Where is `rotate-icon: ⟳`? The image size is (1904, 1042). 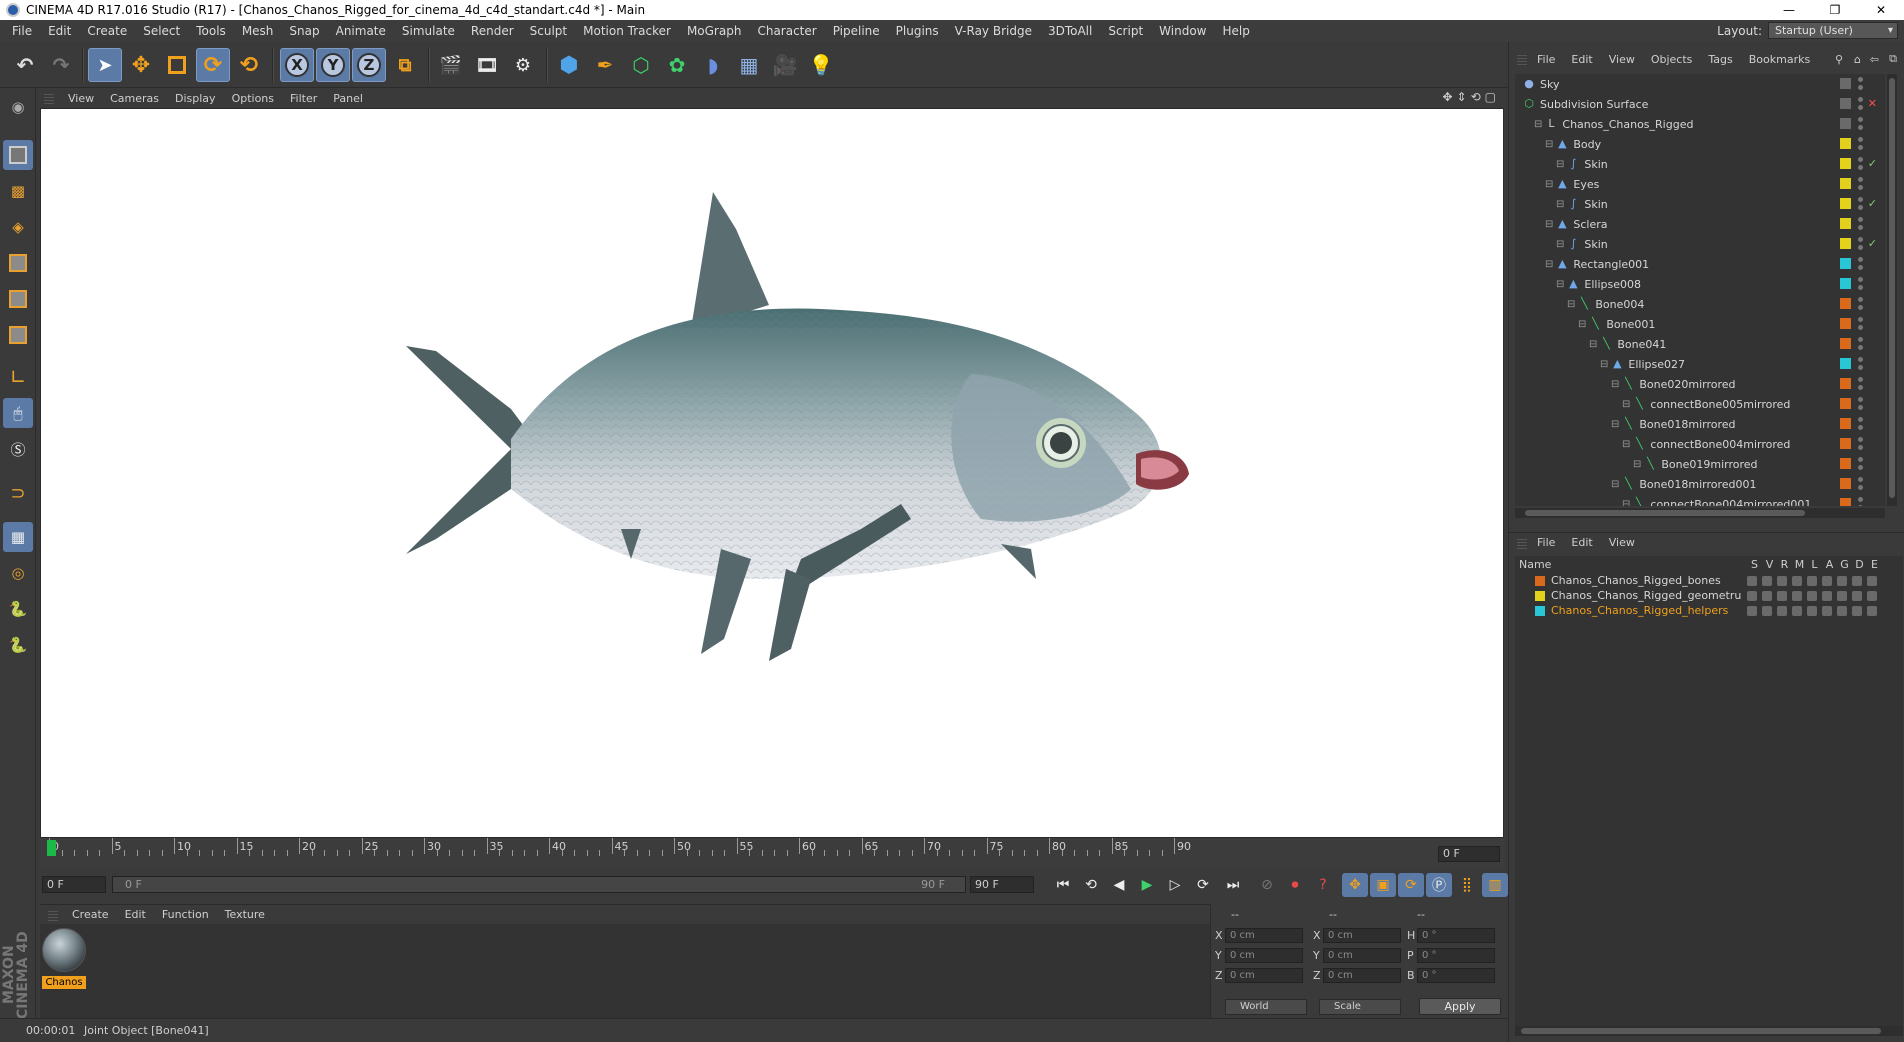 rotate-icon: ⟳ is located at coordinates (213, 65).